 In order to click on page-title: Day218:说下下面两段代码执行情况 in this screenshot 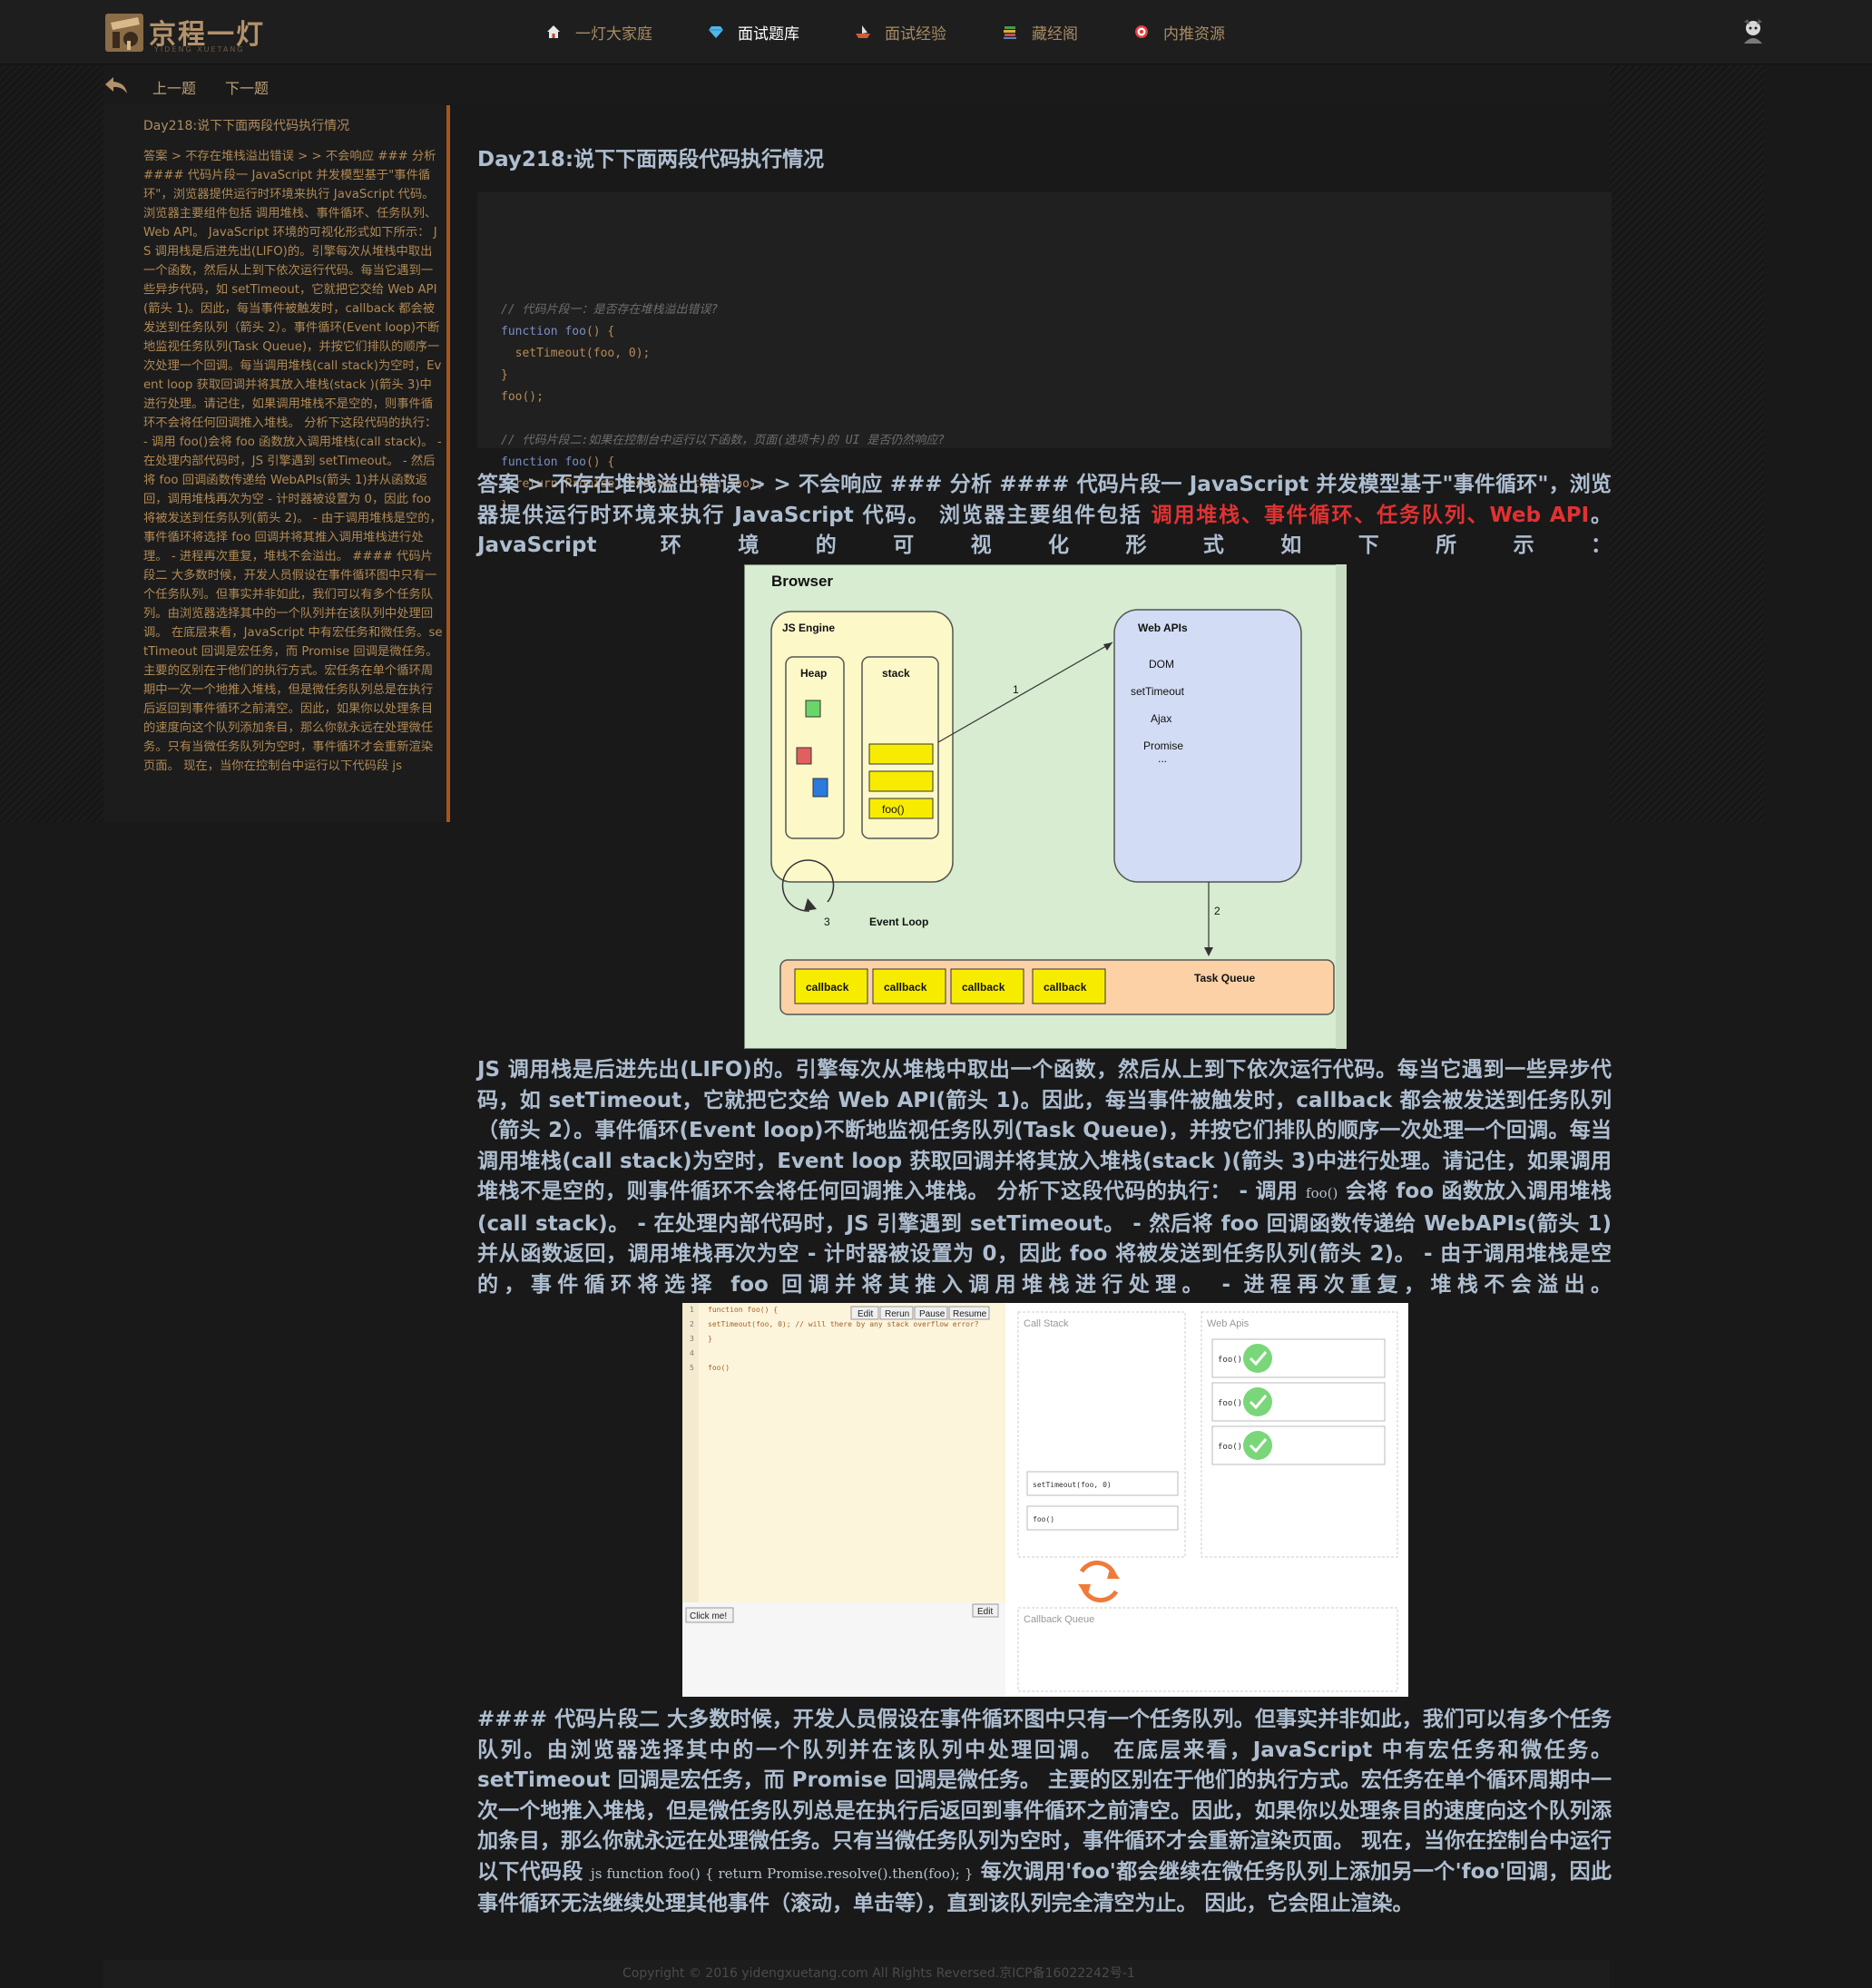, I will do `click(651, 159)`.